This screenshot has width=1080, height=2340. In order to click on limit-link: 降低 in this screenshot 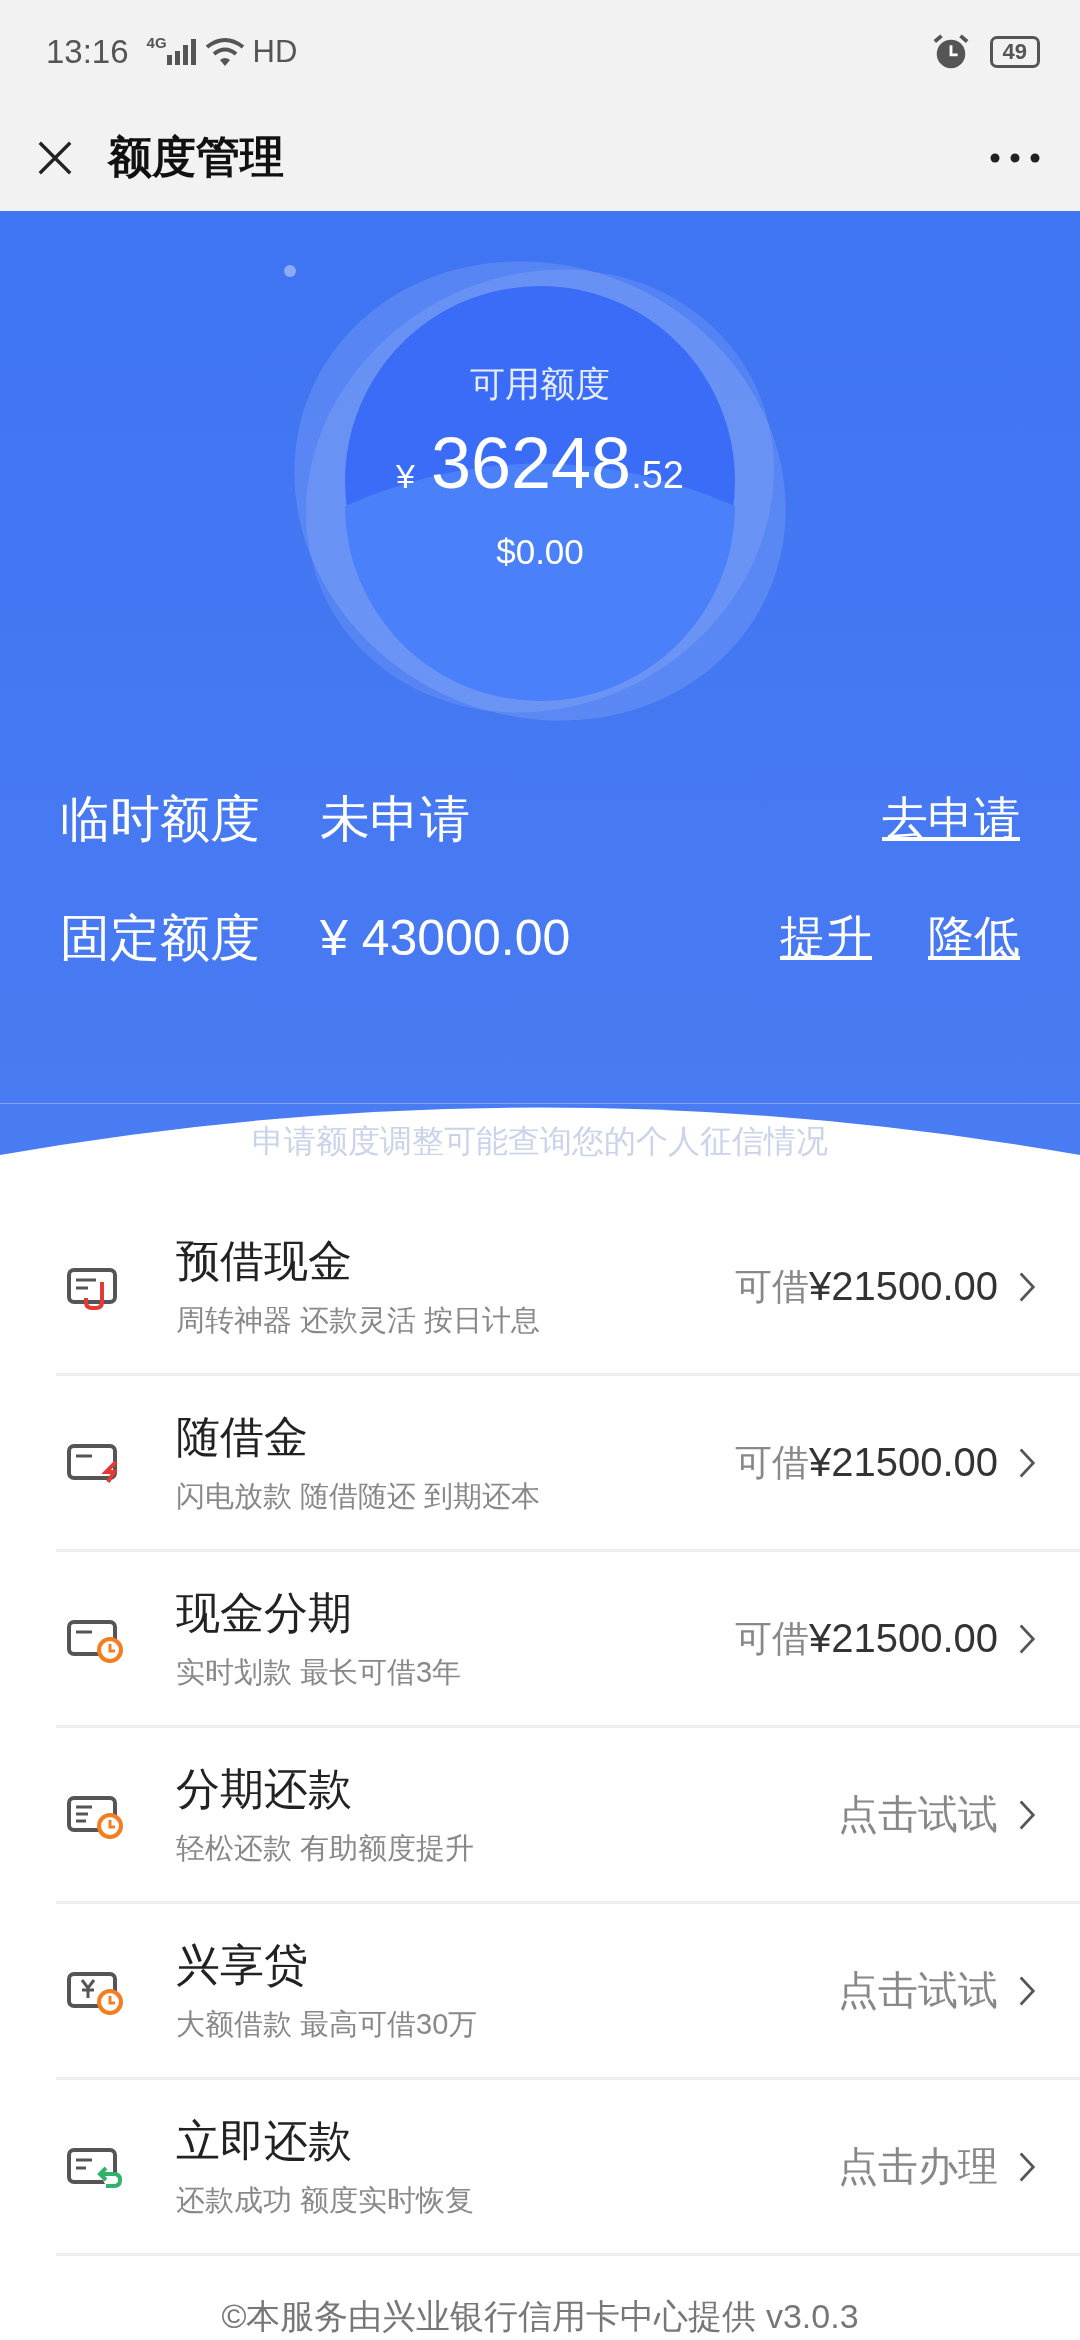, I will do `click(974, 938)`.